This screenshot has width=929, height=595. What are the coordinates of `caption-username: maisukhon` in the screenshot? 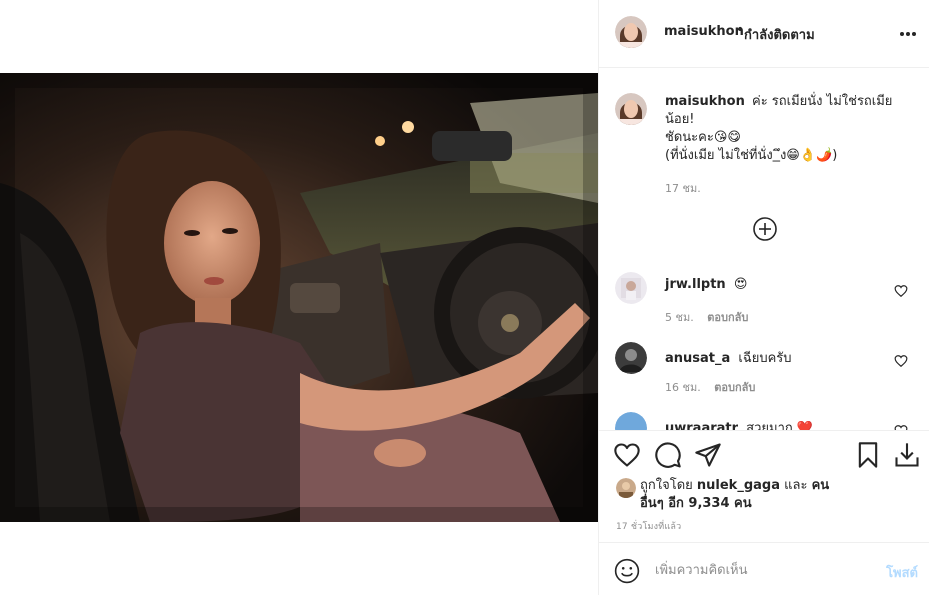 It's located at (705, 101).